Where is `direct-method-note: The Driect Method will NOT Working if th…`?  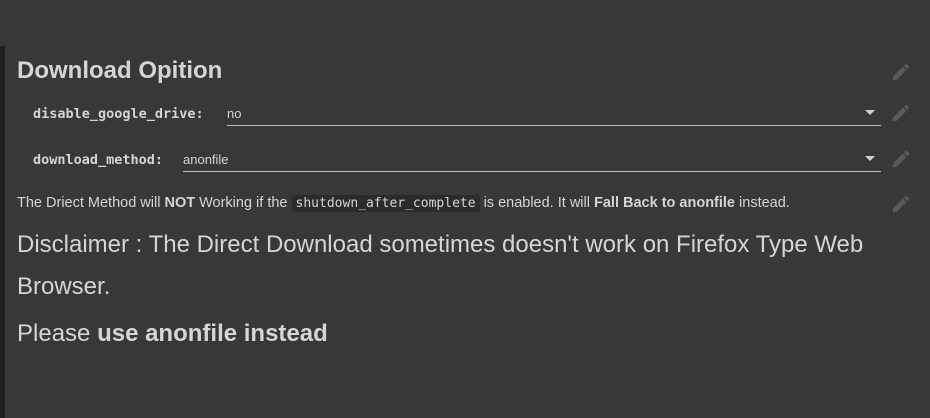
direct-method-note: The Driect Method will NOT Working if th… is located at coordinates (403, 203).